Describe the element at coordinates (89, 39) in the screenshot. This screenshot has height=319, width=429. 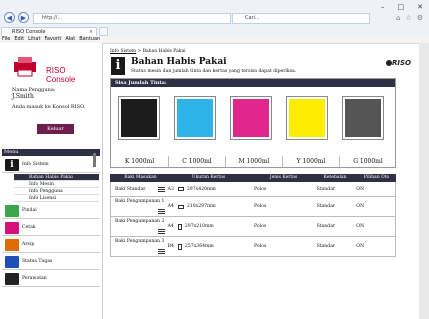
I see `menu-help: Bantuan` at that location.